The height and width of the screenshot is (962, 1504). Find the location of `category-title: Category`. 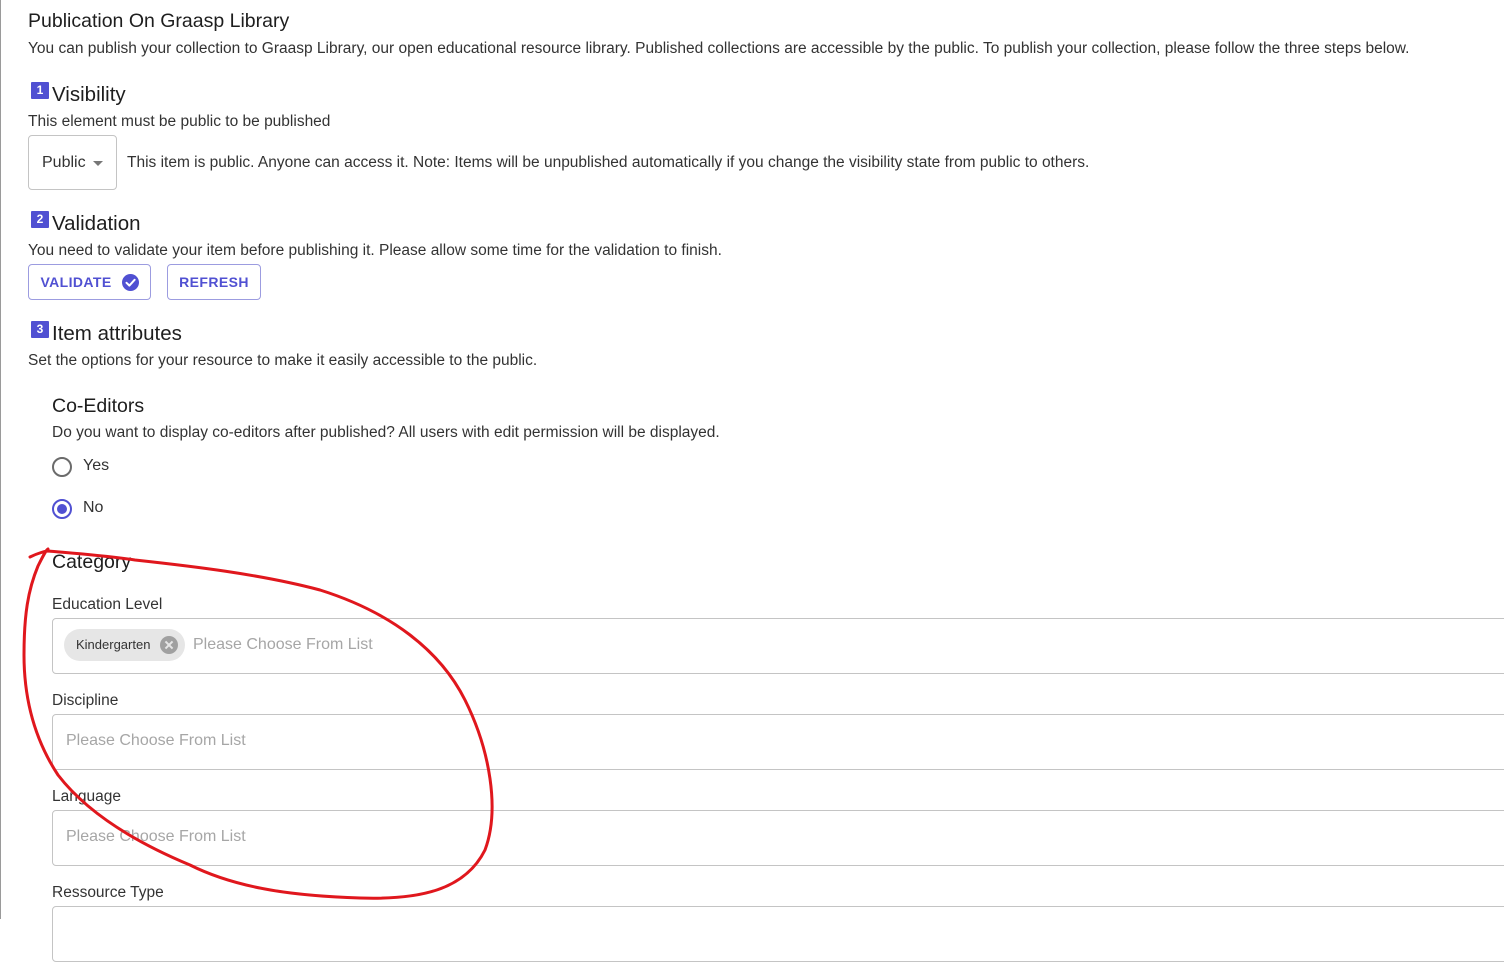

category-title: Category is located at coordinates (92, 562).